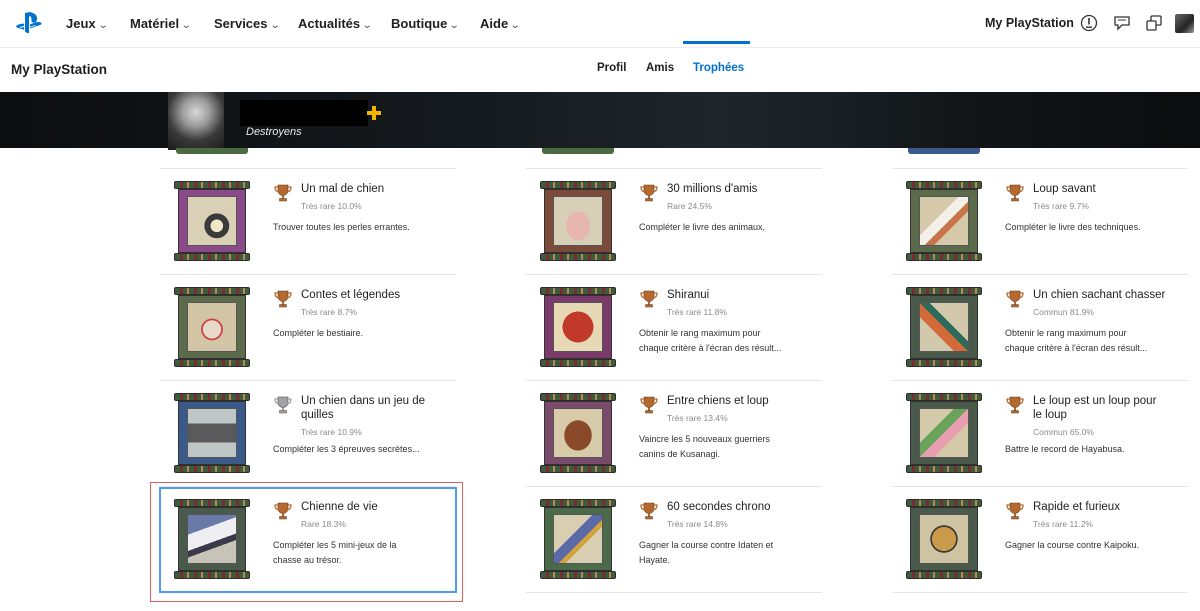 The image size is (1200, 611). Describe the element at coordinates (1089, 23) in the screenshot. I see `trophy-info-icon` at that location.